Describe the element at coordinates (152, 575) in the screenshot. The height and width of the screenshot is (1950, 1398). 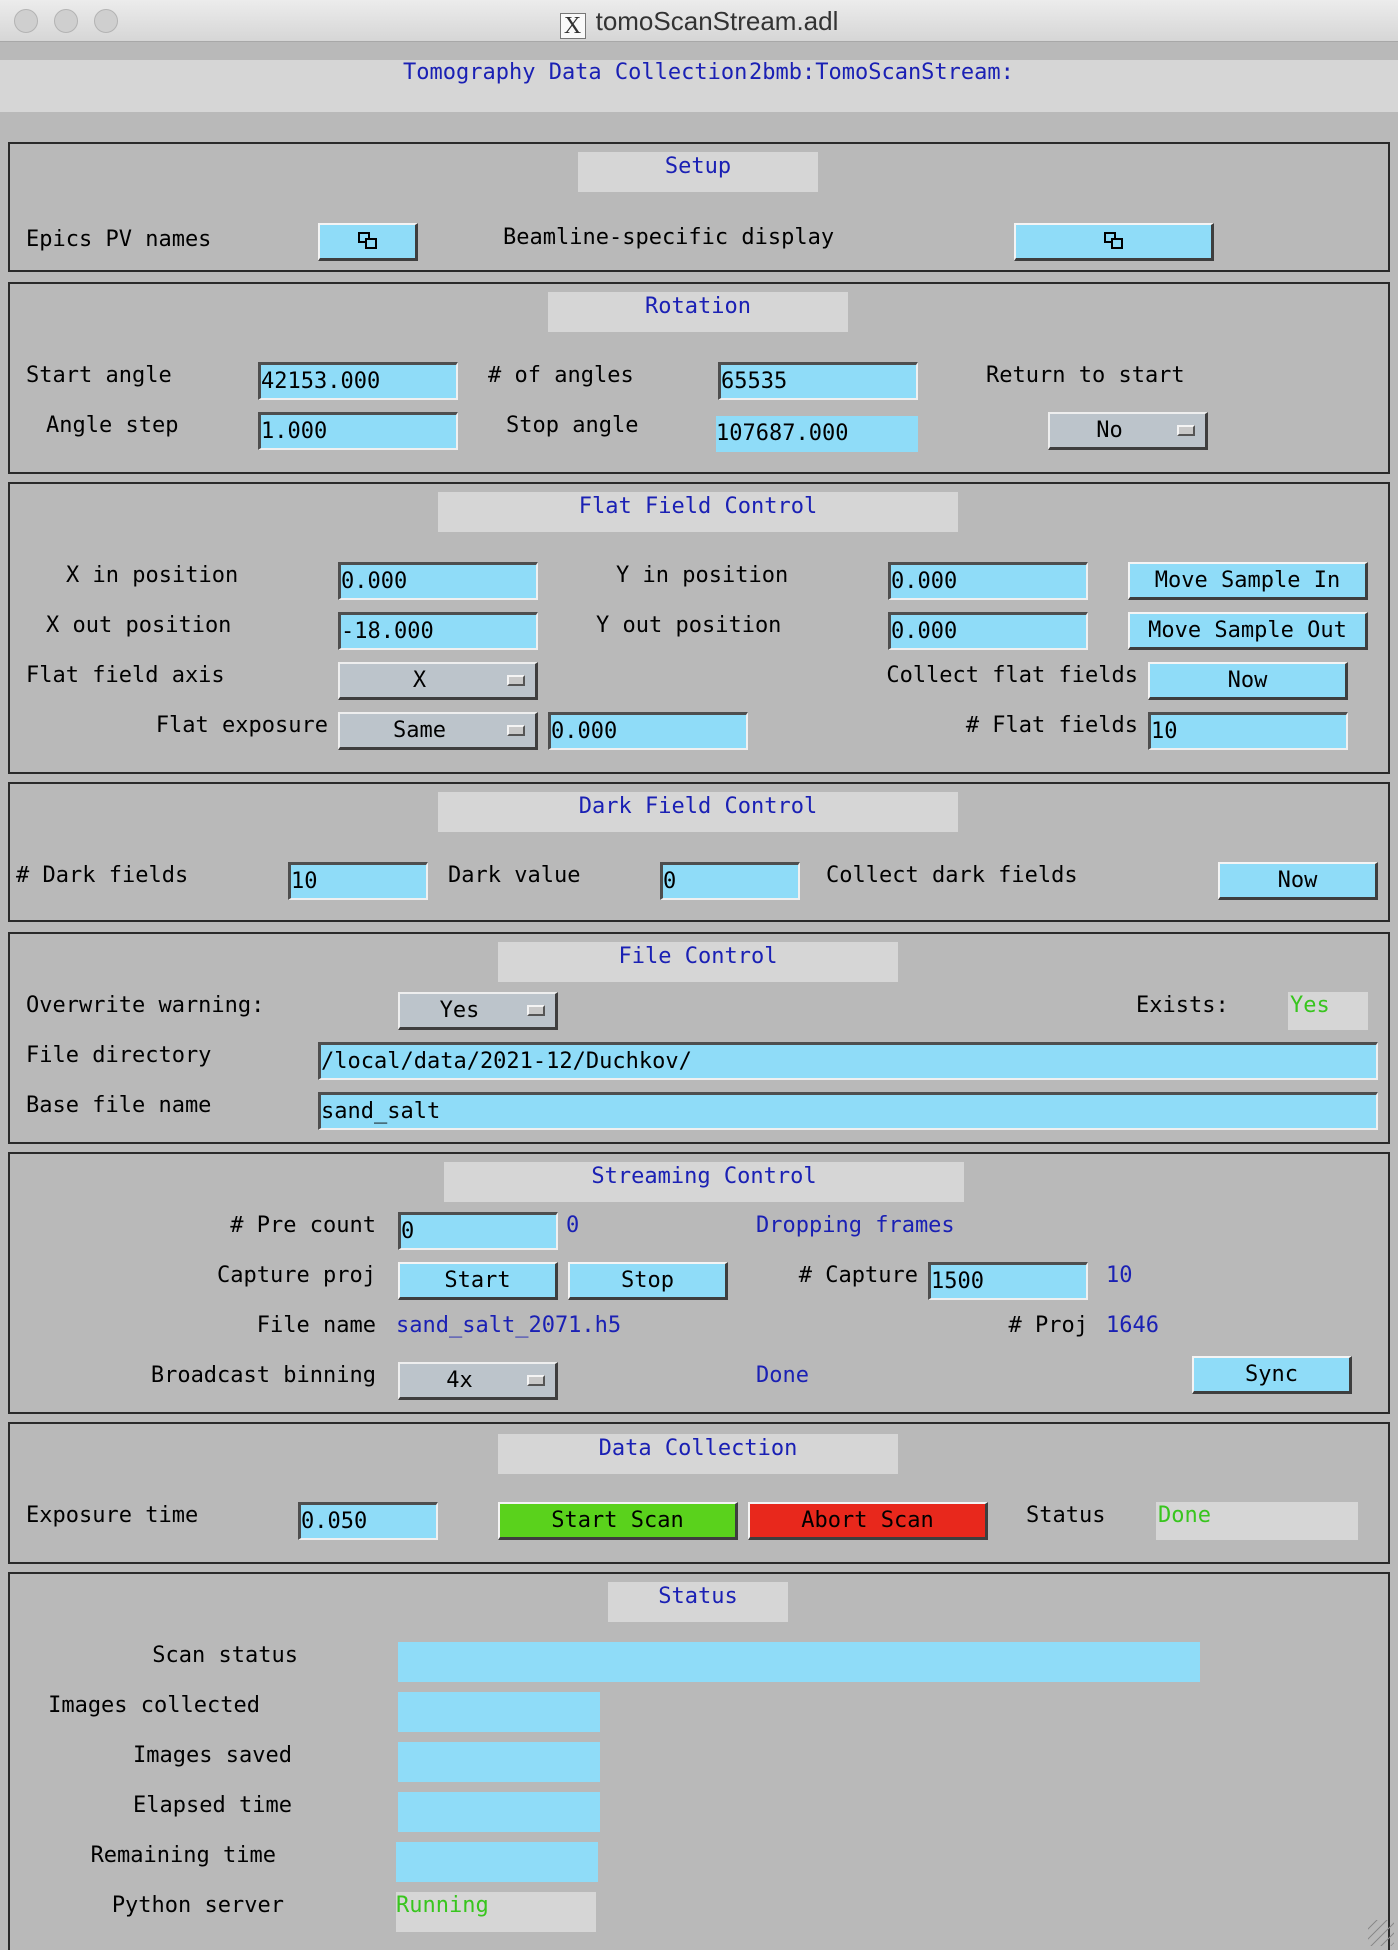
I see `x-in-label: X in position` at that location.